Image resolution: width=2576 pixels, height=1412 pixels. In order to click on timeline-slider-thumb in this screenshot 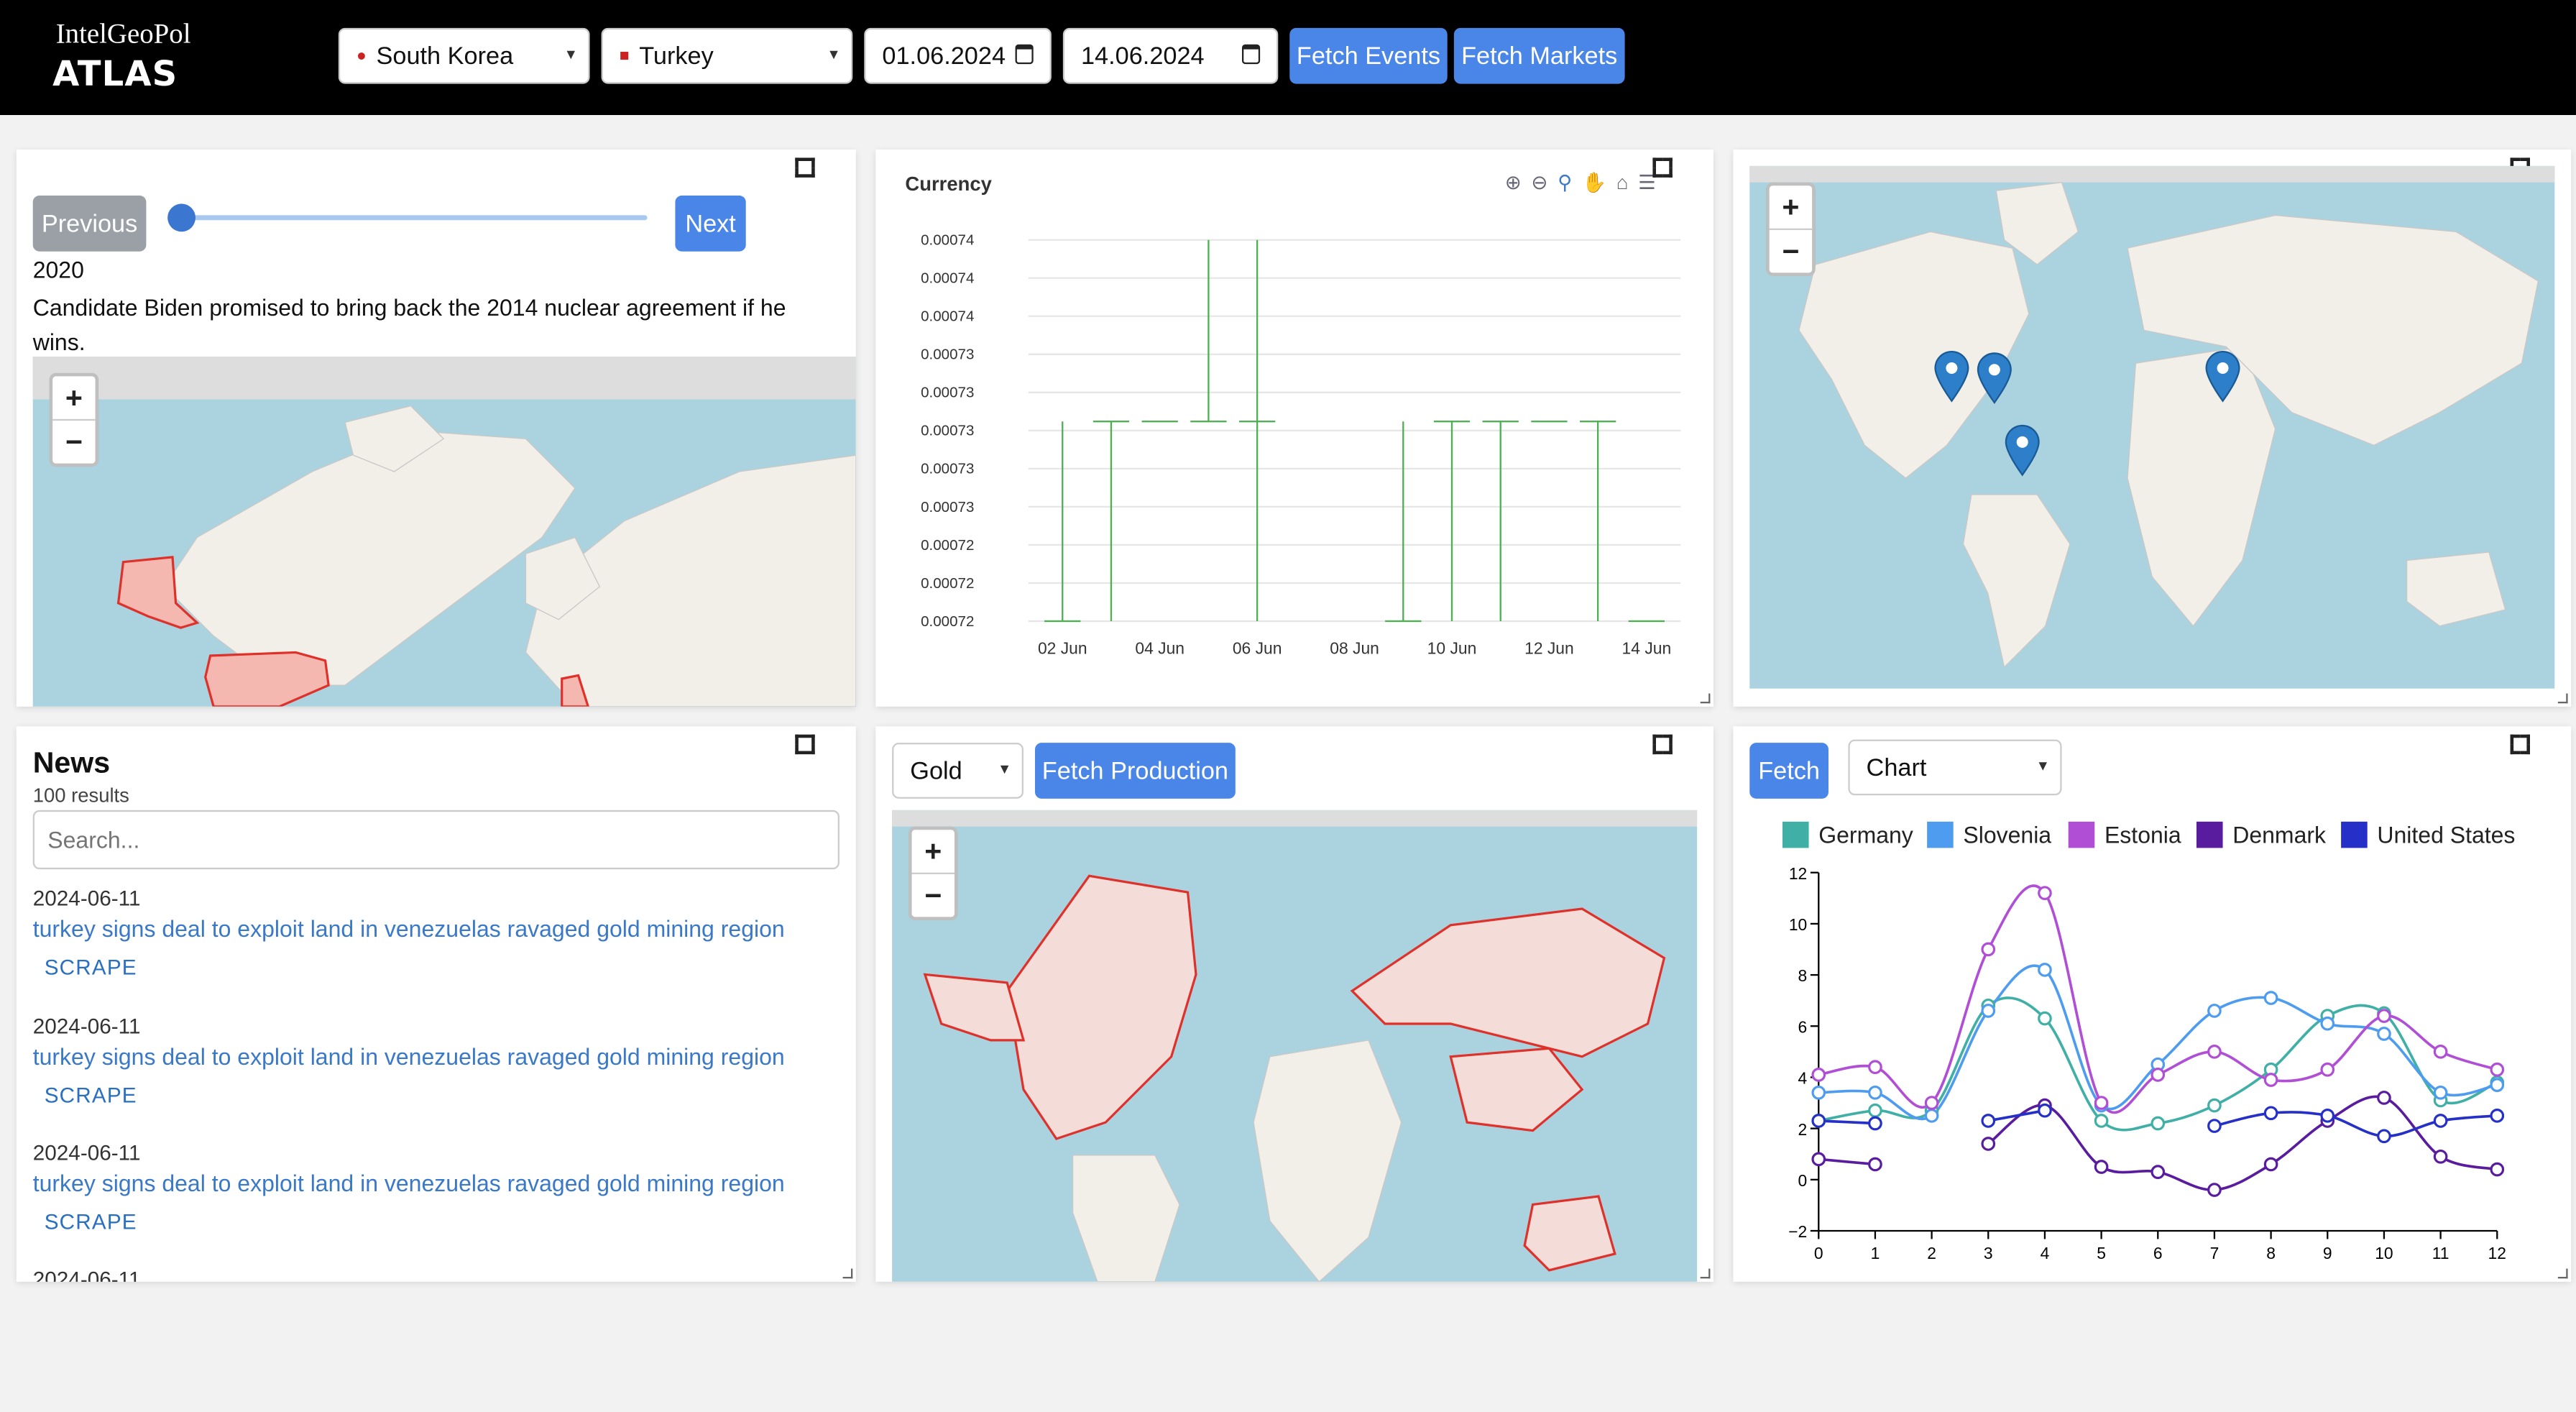, I will do `click(181, 217)`.